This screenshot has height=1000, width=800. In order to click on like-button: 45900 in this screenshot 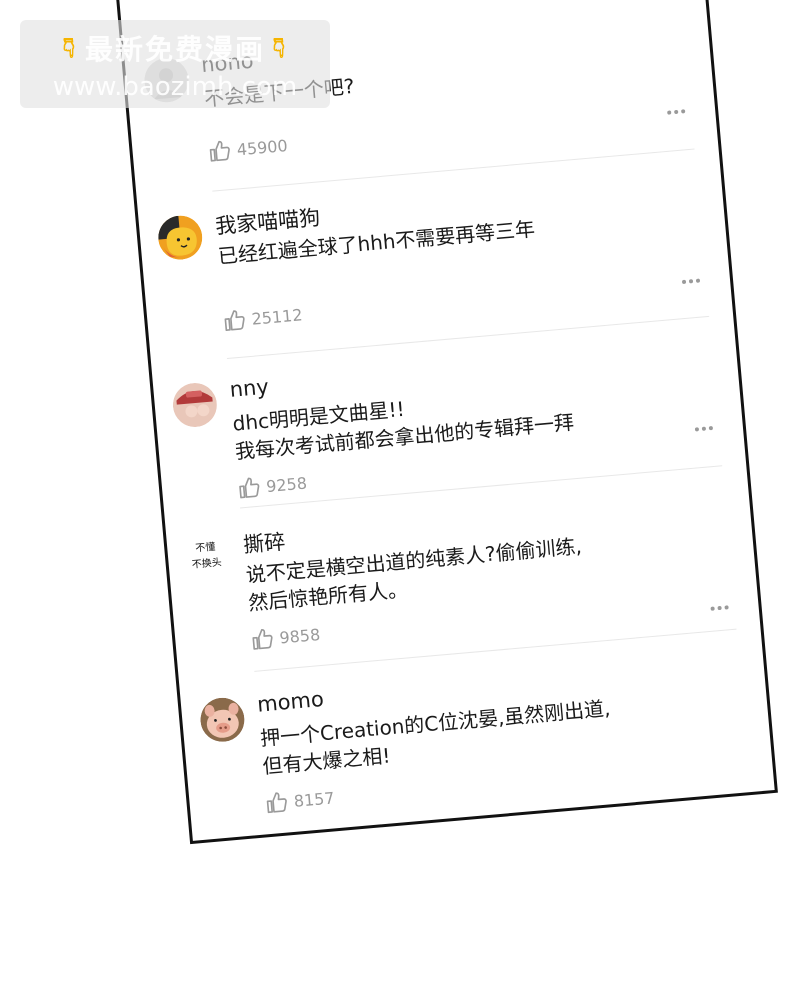, I will do `click(248, 148)`.